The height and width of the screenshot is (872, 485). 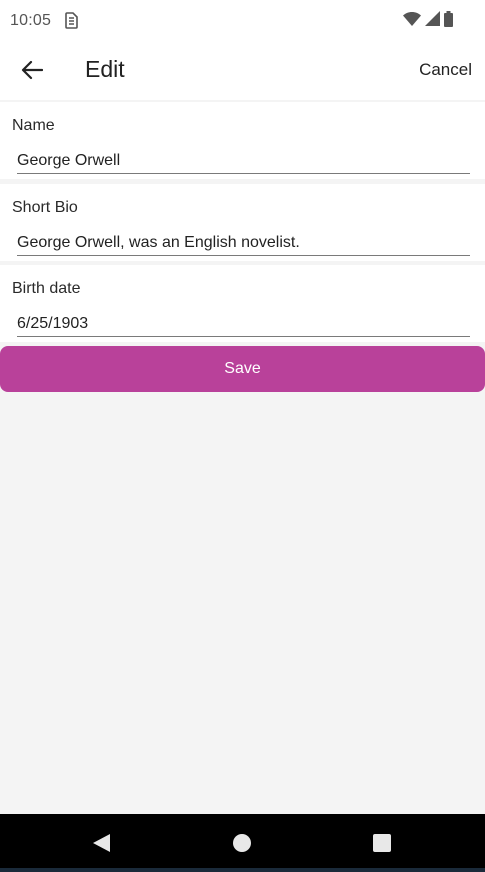 I want to click on short-bio-field-card: Short Bio, so click(x=242, y=222).